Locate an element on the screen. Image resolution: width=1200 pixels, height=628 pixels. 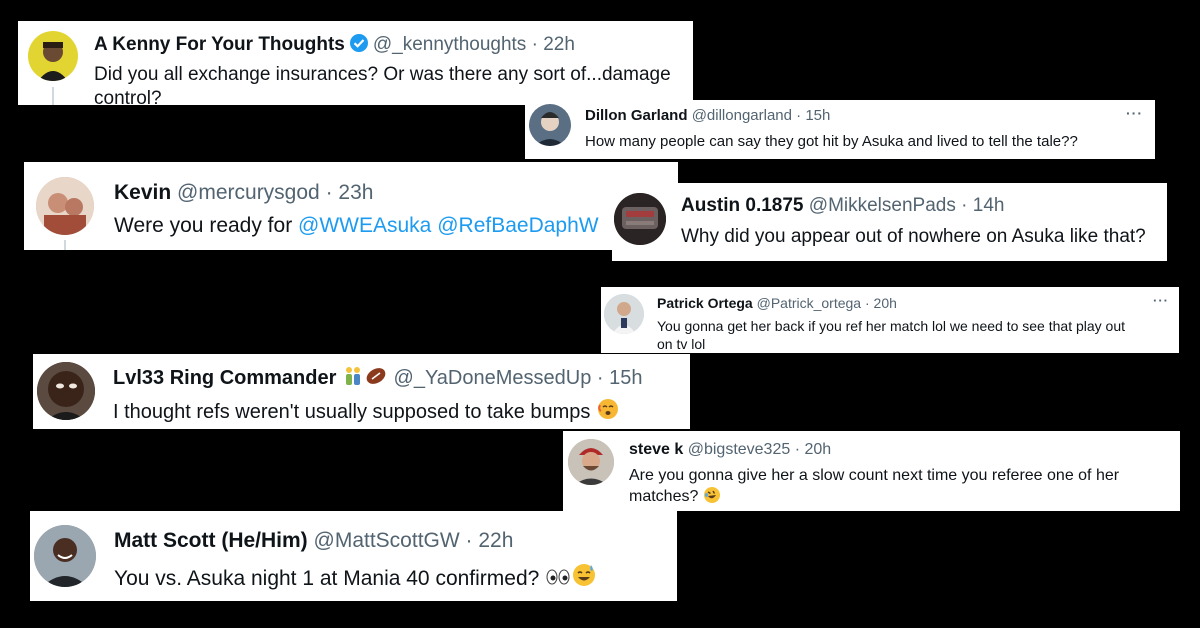
display-name: Patrick Ortega is located at coordinates (705, 303).